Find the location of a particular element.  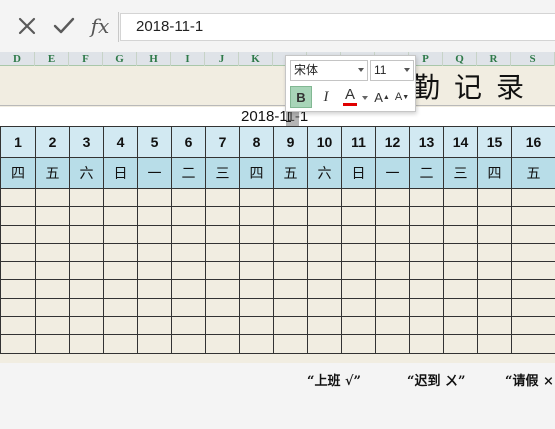

column-header-q: Q is located at coordinates (460, 59).